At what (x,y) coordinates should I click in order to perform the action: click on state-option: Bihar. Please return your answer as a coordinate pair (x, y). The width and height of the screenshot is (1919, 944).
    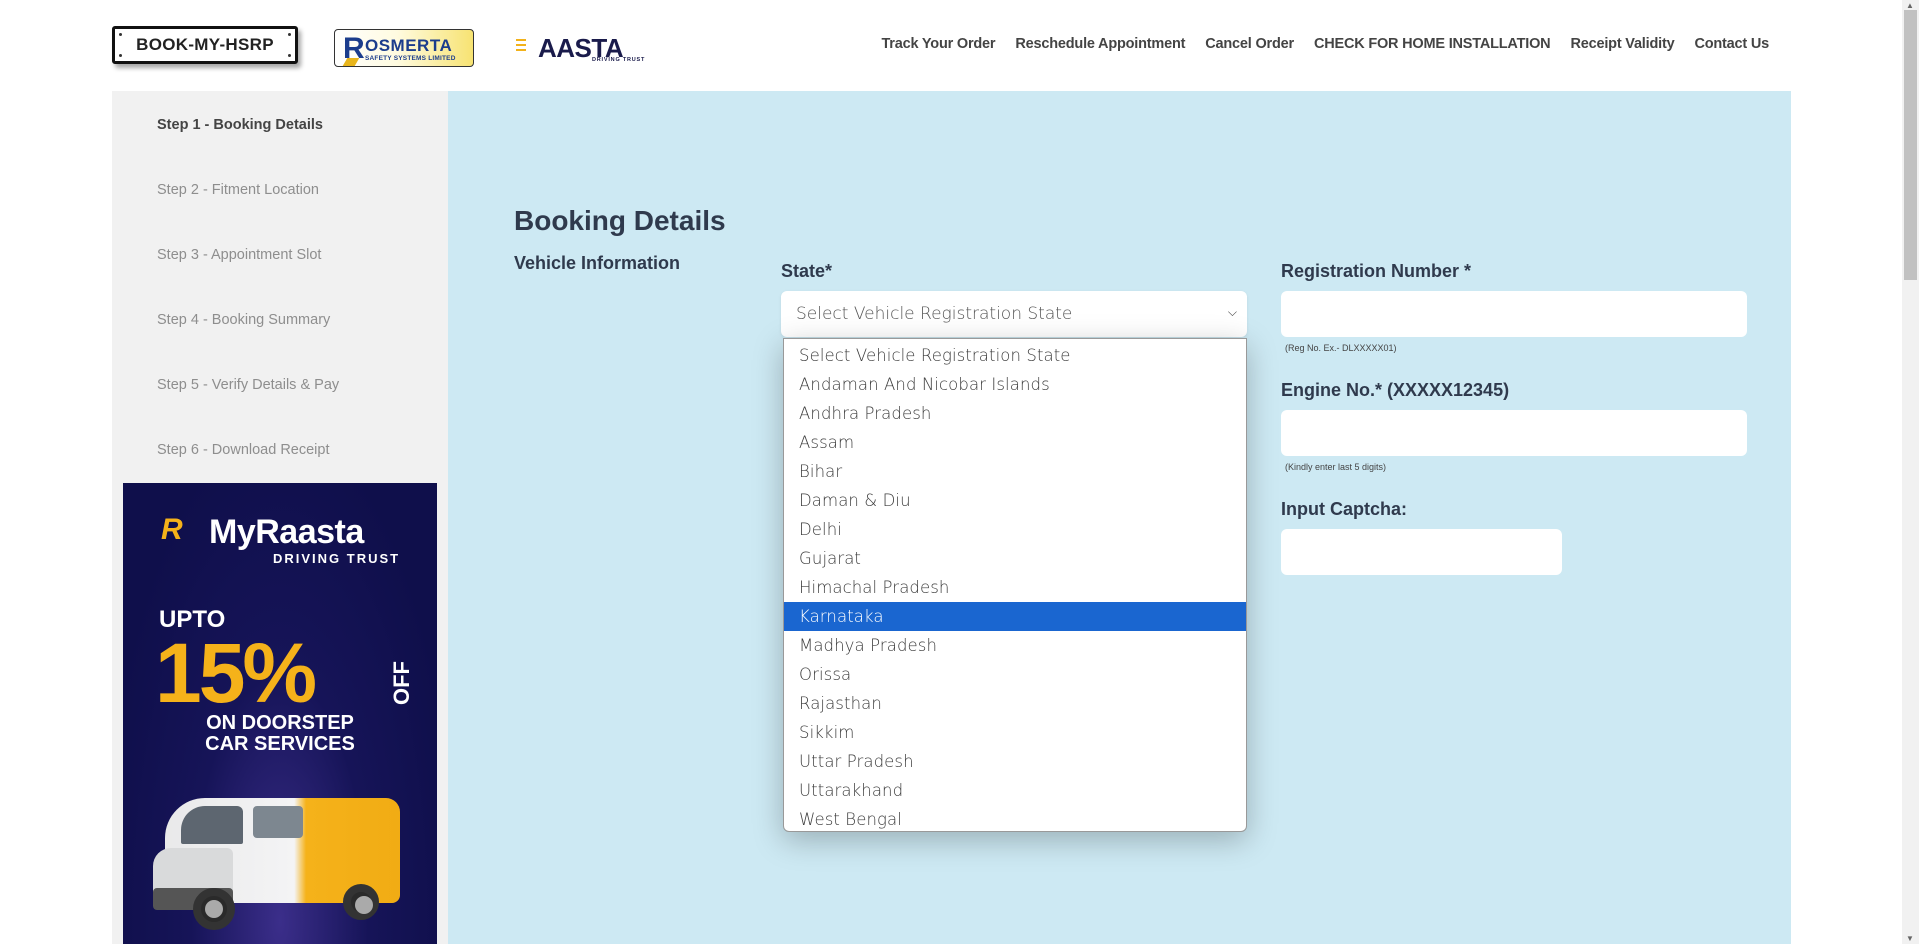
    Looking at the image, I should click on (1015, 471).